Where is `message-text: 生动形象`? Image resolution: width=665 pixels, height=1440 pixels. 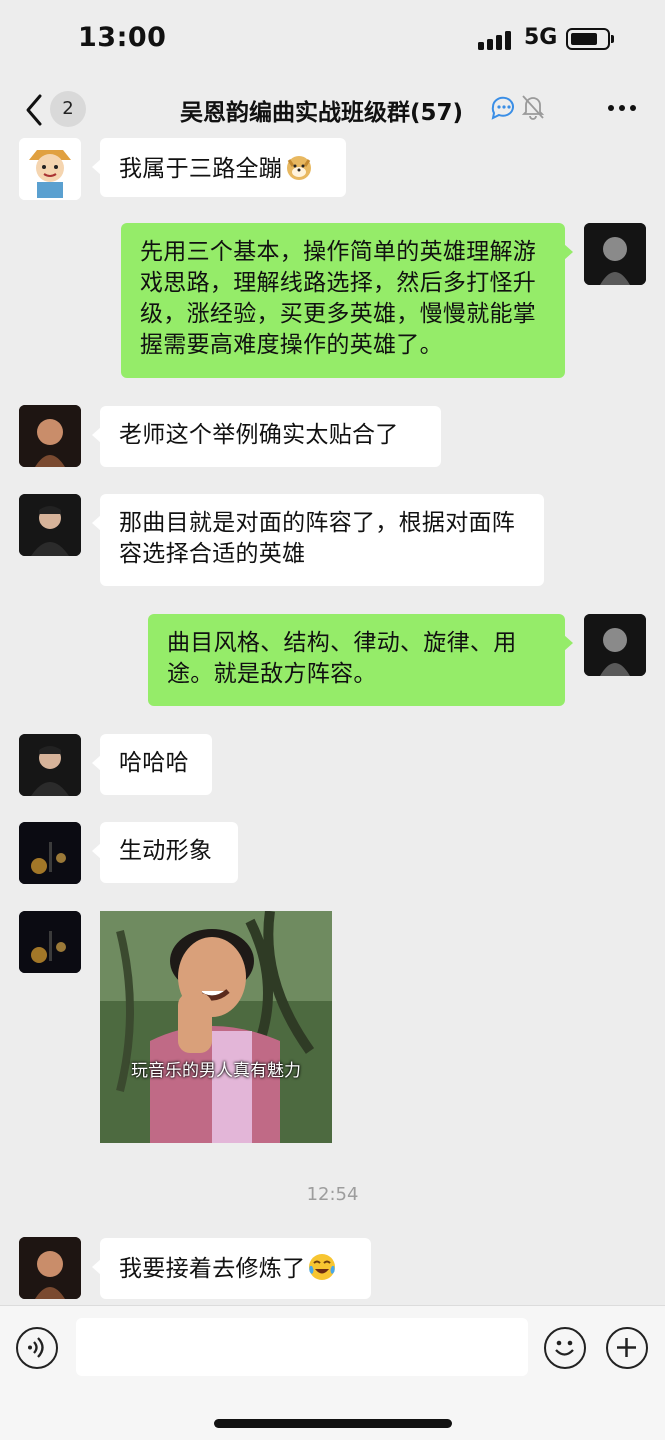
message-text: 生动形象 is located at coordinates (166, 851).